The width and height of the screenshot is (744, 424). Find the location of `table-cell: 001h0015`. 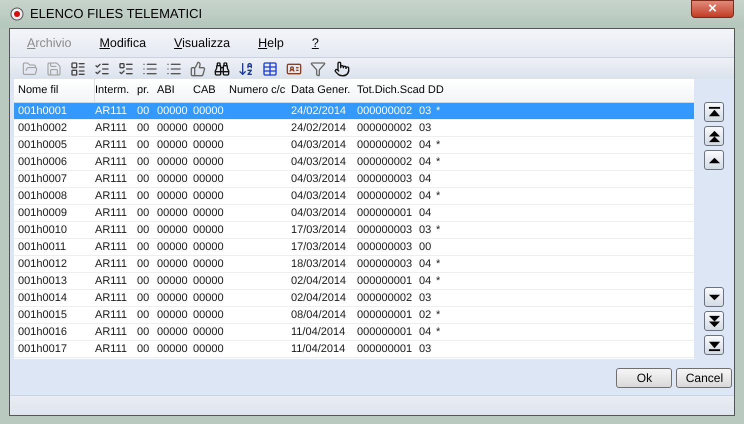

table-cell: 001h0015 is located at coordinates (42, 314).